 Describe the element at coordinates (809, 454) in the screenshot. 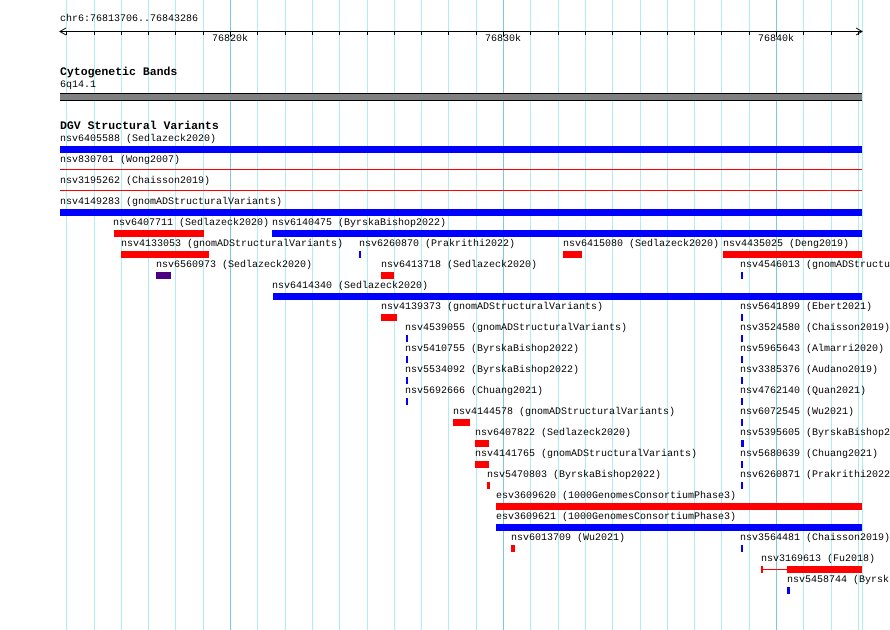

I see `feature-label: nsv5680639 (Chuang2021)` at that location.